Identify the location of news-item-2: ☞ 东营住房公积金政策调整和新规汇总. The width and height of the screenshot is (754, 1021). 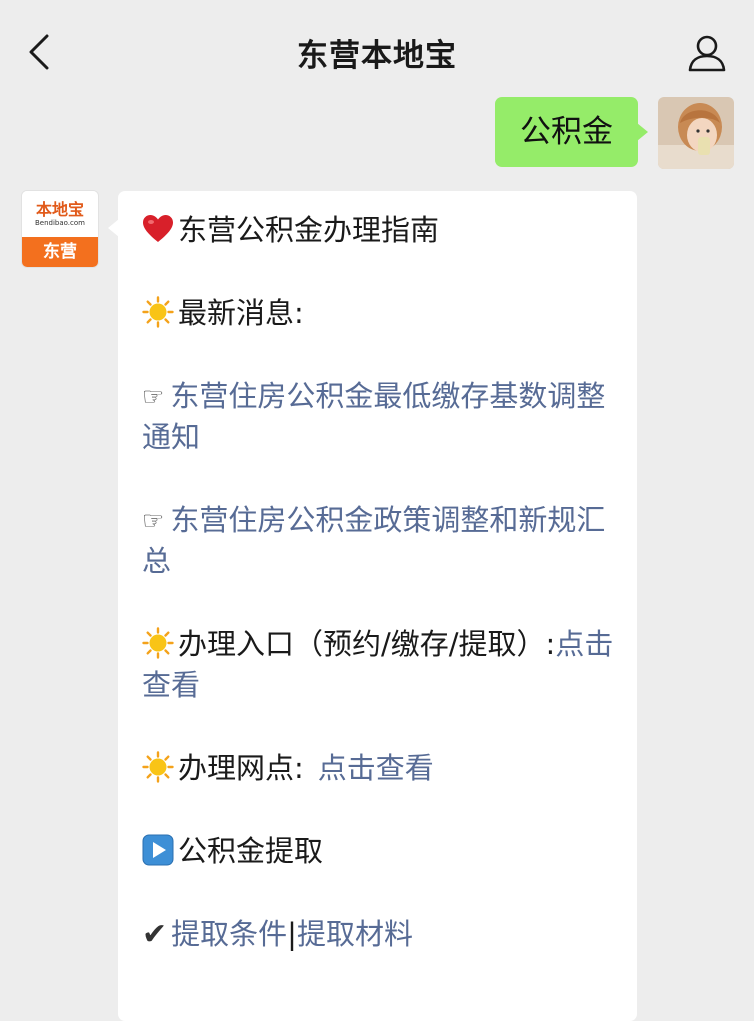
(382, 541).